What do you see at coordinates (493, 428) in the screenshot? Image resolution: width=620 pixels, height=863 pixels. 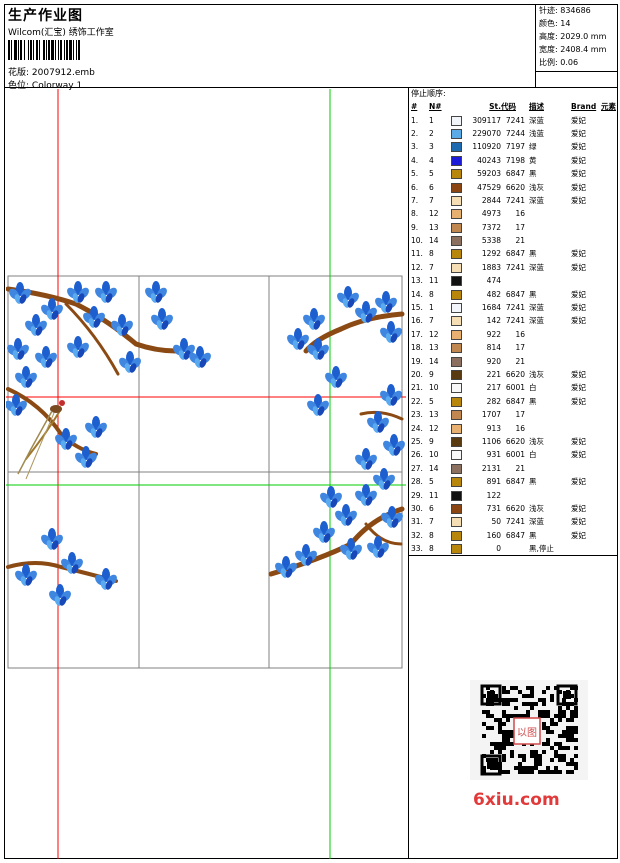 I see `stitch-count-cell: 913` at bounding box center [493, 428].